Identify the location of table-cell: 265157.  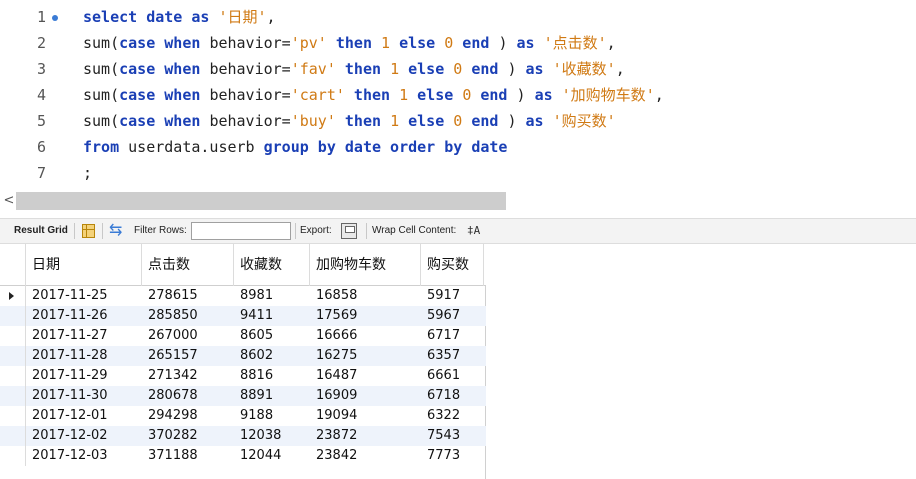
(188, 356).